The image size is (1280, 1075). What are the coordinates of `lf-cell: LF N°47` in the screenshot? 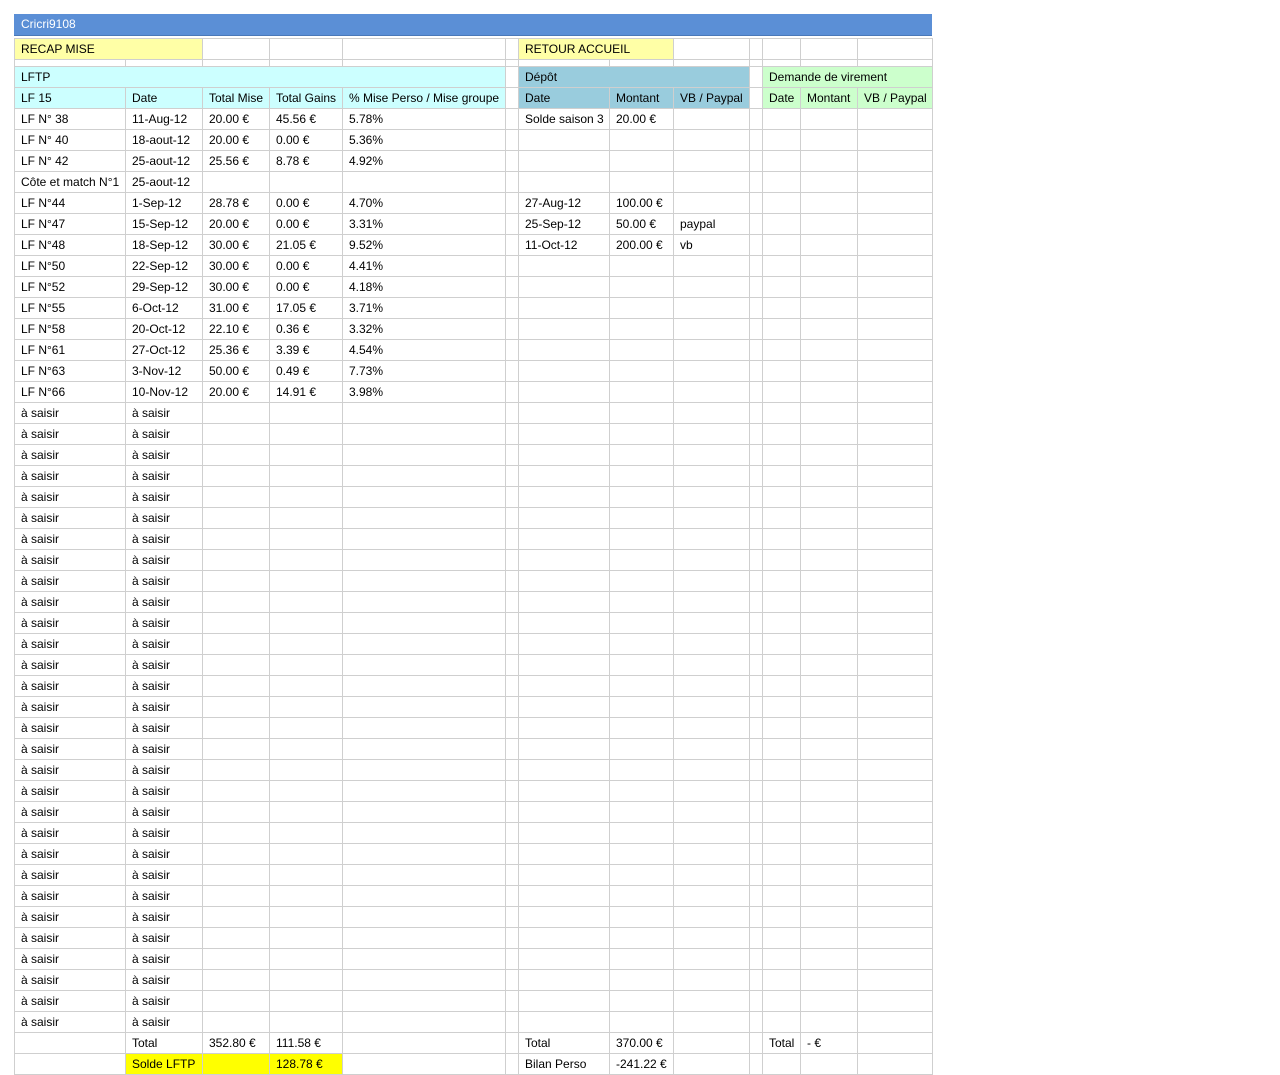 It's located at (70, 224).